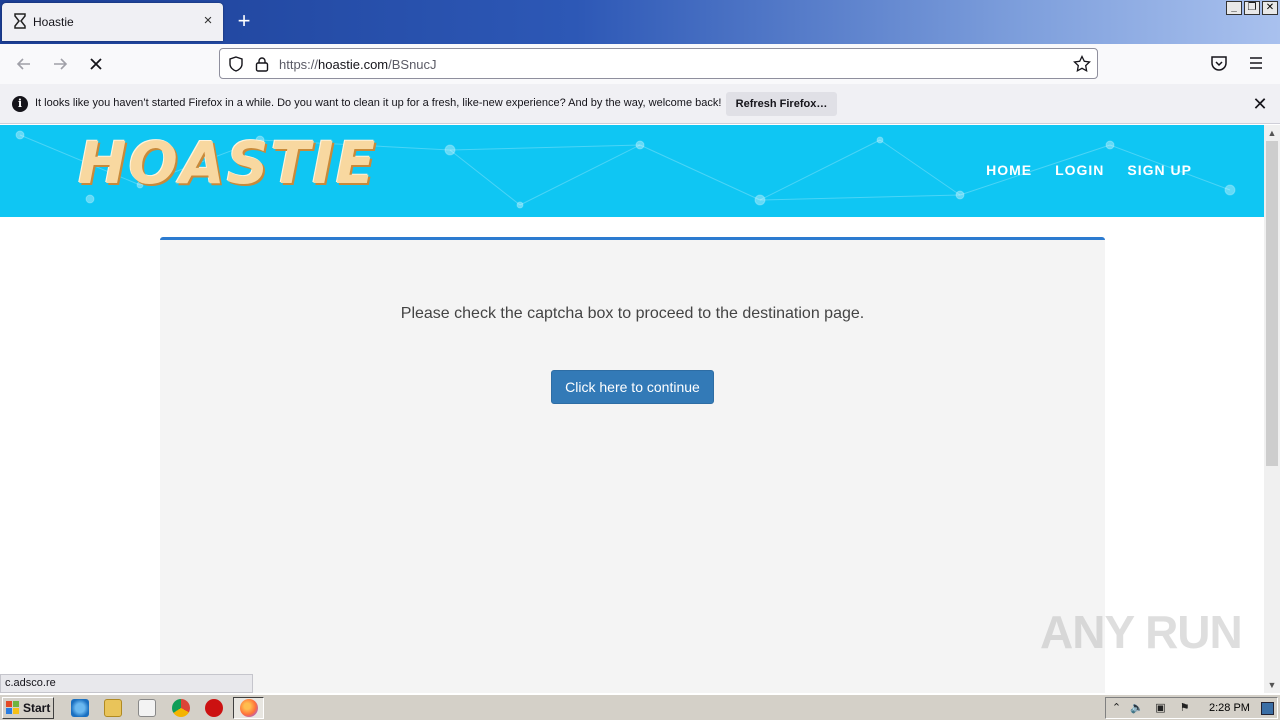 The image size is (1280, 720). What do you see at coordinates (1184, 708) in the screenshot?
I see `action-center-flag-icon: ⚑` at bounding box center [1184, 708].